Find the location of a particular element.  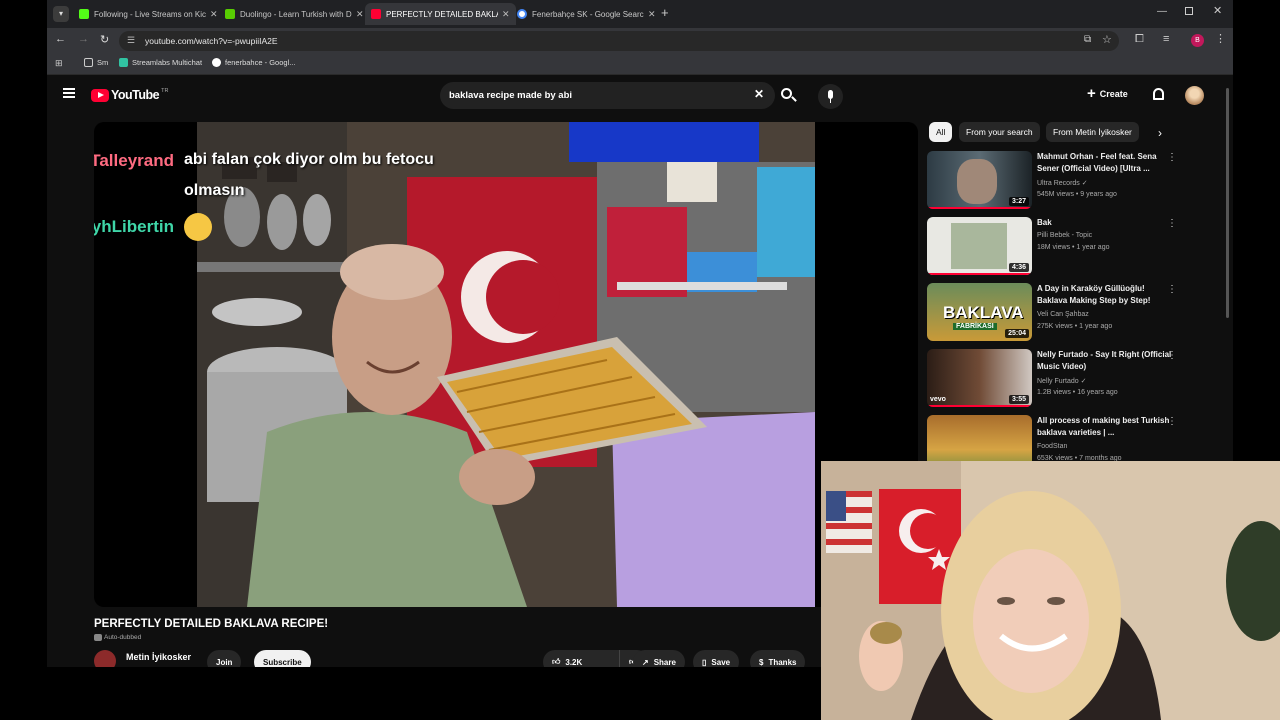

video-thumbnail: 3:27 is located at coordinates (979, 180).